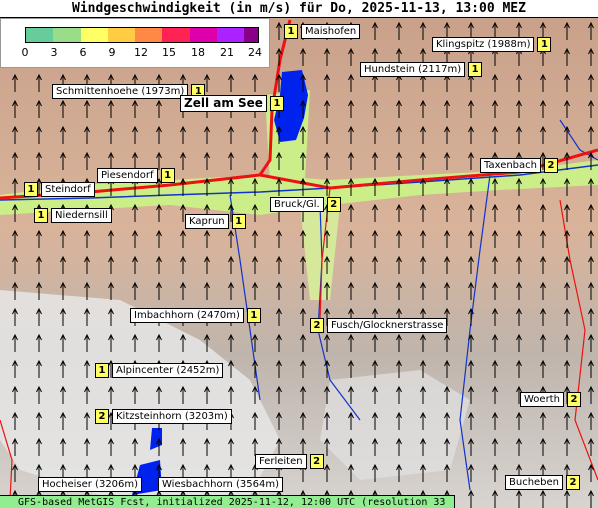 Image resolution: width=598 pixels, height=508 pixels. I want to click on station-name: Schmittenhoehe (1973m), so click(120, 91).